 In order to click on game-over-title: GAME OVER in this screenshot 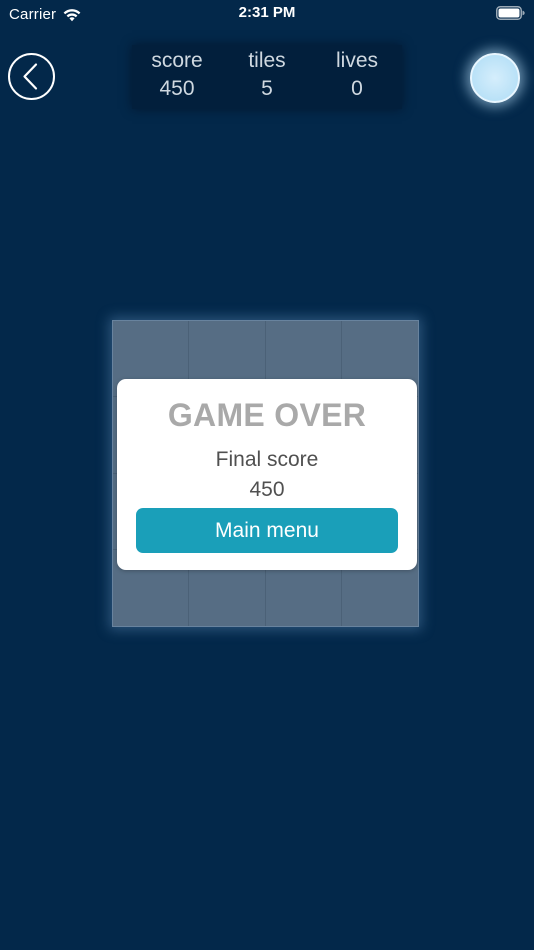, I will do `click(267, 415)`.